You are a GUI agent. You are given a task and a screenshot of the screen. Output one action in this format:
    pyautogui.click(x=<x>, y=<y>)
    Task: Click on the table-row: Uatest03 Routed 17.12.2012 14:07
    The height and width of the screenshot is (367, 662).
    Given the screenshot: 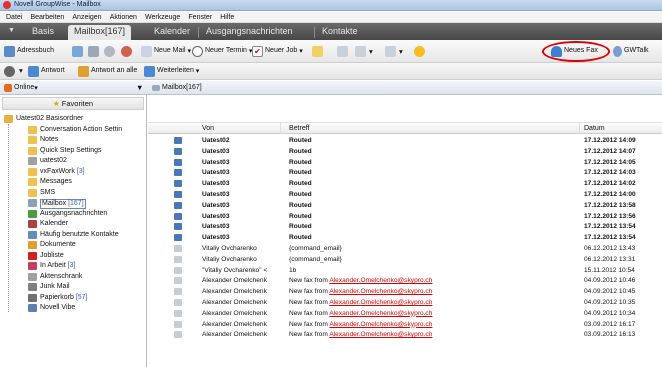 What is the action you would take?
    pyautogui.click(x=405, y=152)
    